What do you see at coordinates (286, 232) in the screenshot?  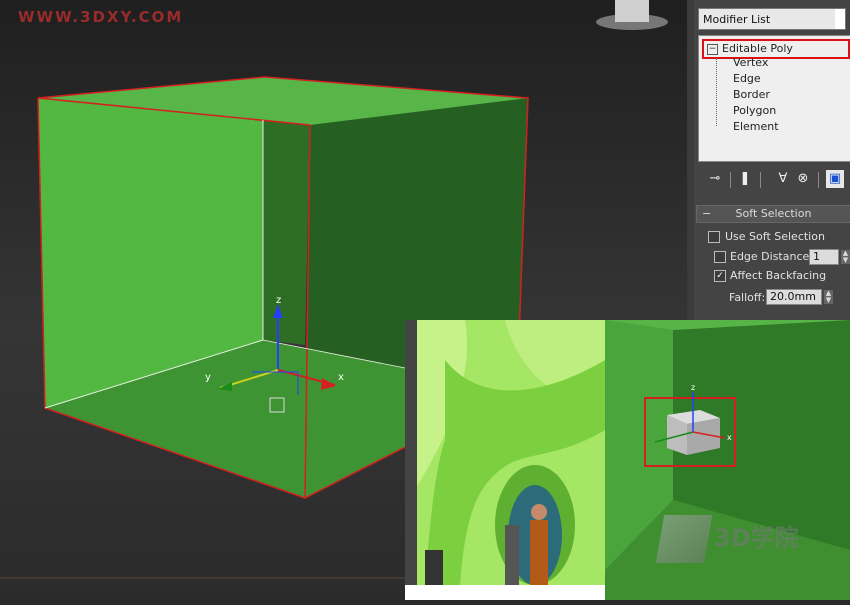 I see `box-back-face` at bounding box center [286, 232].